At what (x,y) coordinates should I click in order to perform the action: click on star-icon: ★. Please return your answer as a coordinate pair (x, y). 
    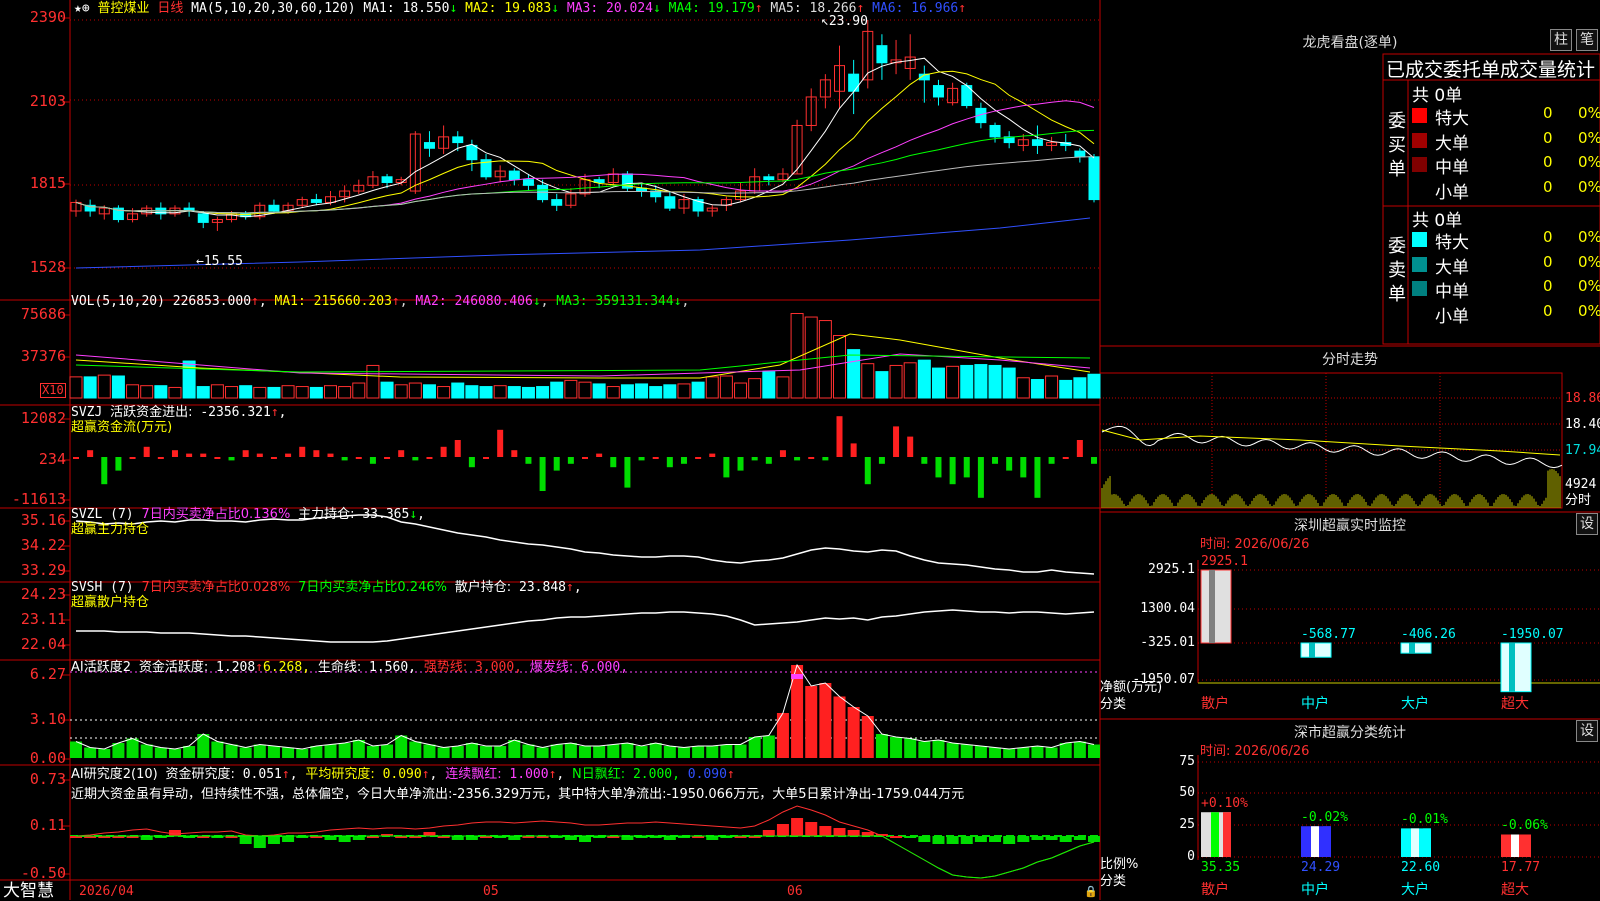
    Looking at the image, I should click on (78, 8).